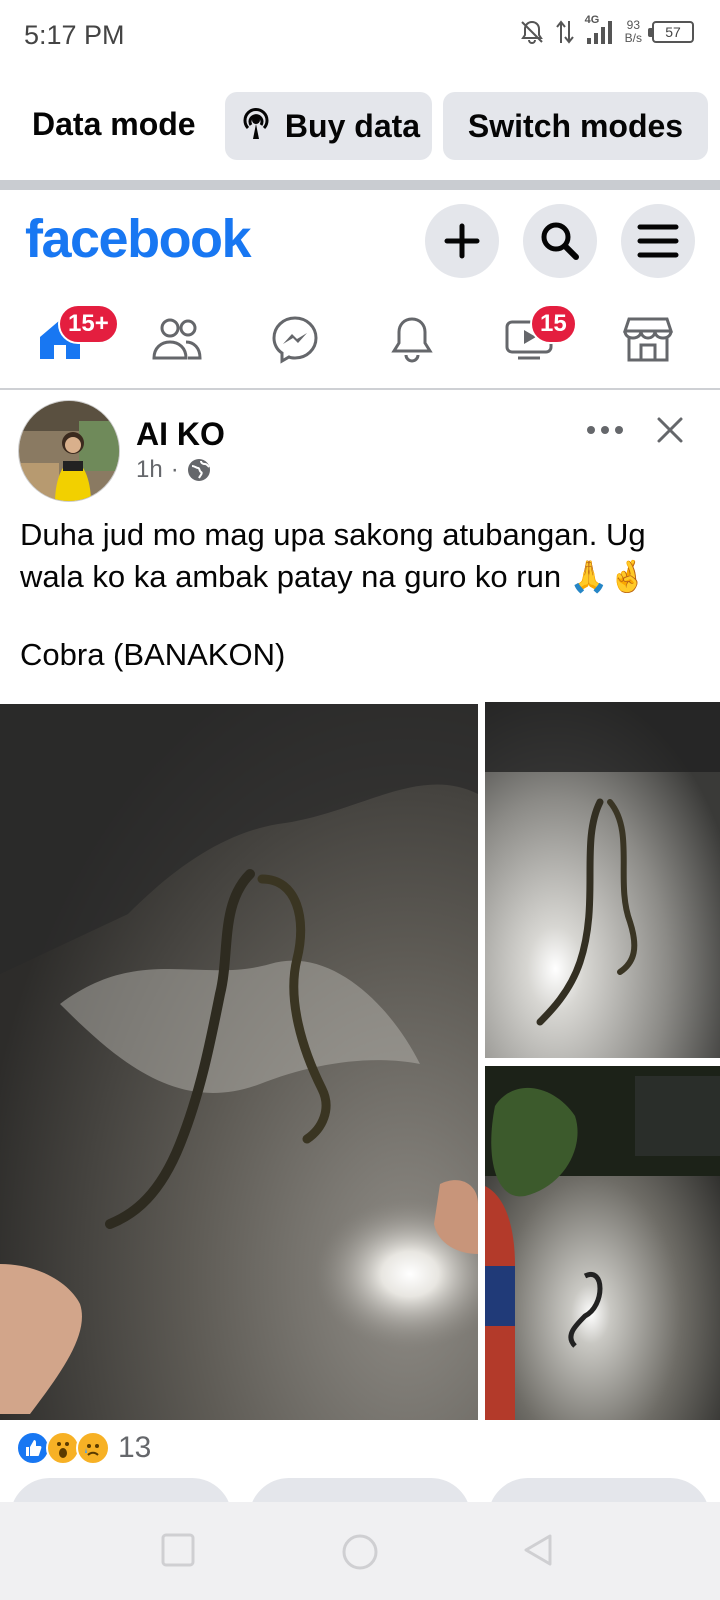 This screenshot has height=1600, width=720. I want to click on watch-badge: 15, so click(553, 324).